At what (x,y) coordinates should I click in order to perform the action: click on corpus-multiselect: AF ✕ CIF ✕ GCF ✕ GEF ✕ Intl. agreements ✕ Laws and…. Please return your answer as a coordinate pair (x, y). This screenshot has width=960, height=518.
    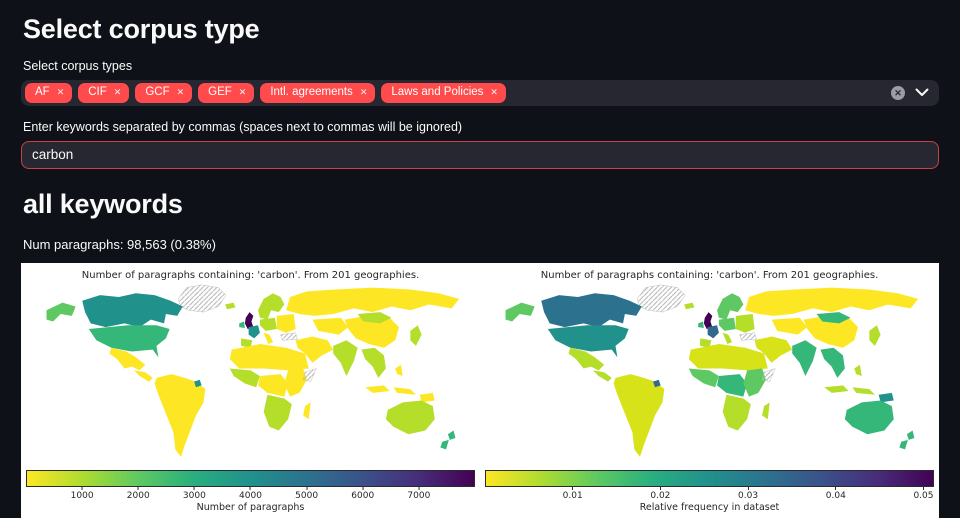
    Looking at the image, I should click on (480, 93).